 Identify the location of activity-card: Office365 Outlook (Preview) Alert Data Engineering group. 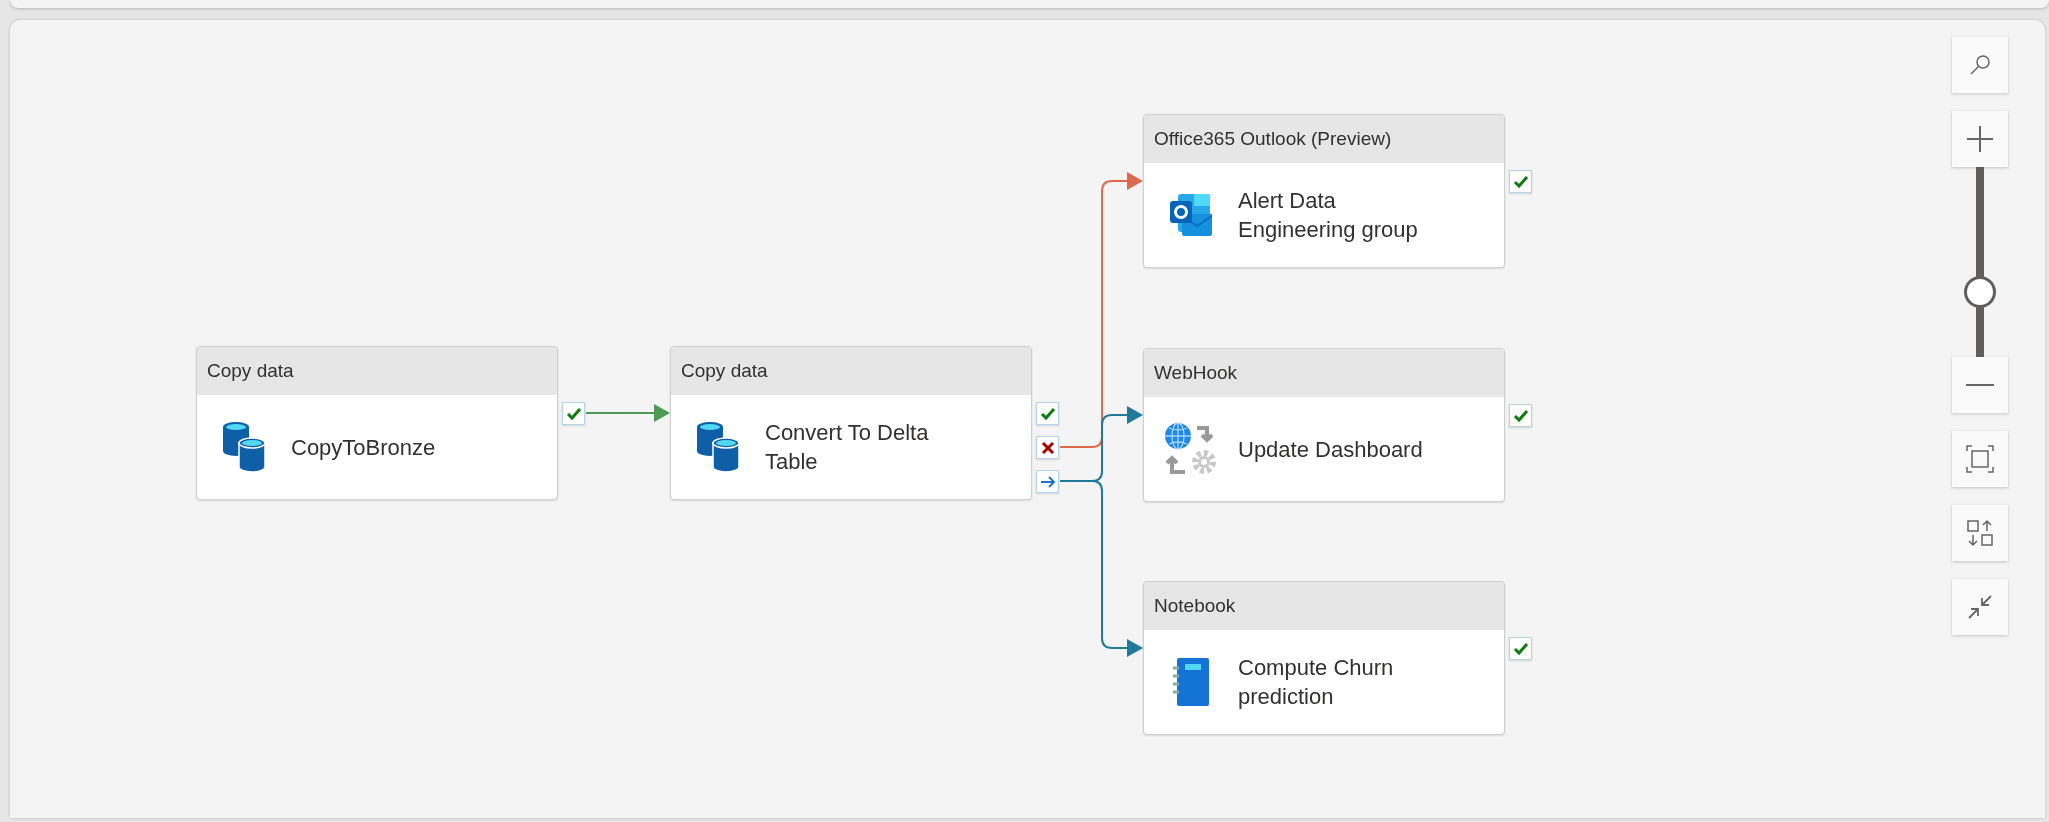
(1324, 191).